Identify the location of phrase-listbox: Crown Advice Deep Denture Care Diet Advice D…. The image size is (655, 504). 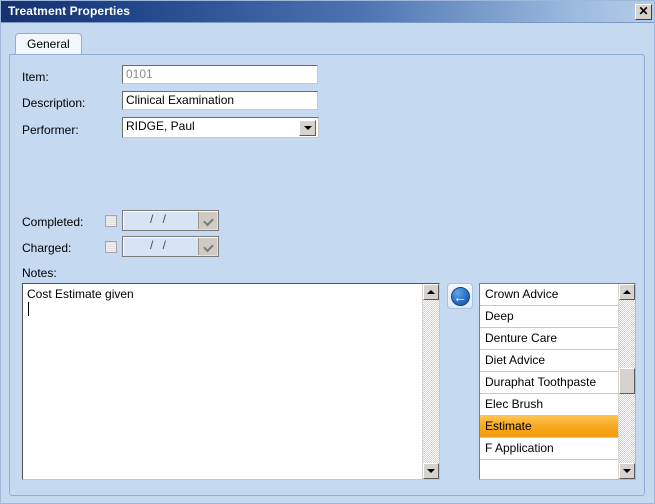
(557, 381).